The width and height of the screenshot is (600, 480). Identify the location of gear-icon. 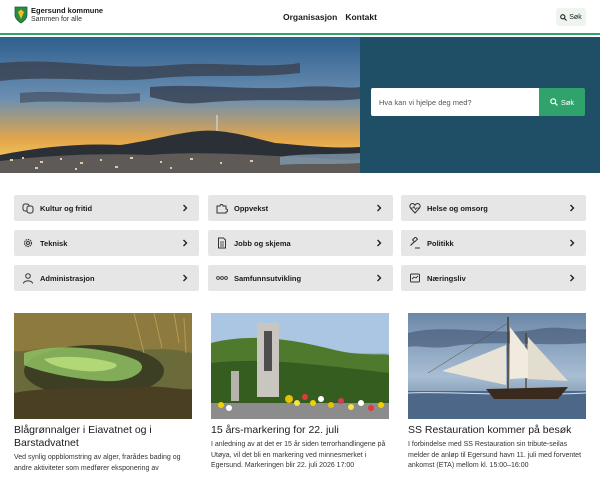
(28, 243).